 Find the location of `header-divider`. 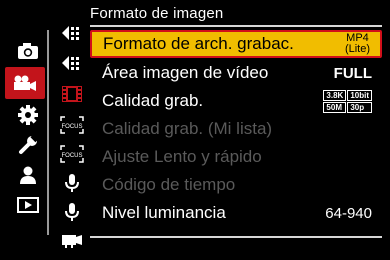

header-divider is located at coordinates (236, 26).